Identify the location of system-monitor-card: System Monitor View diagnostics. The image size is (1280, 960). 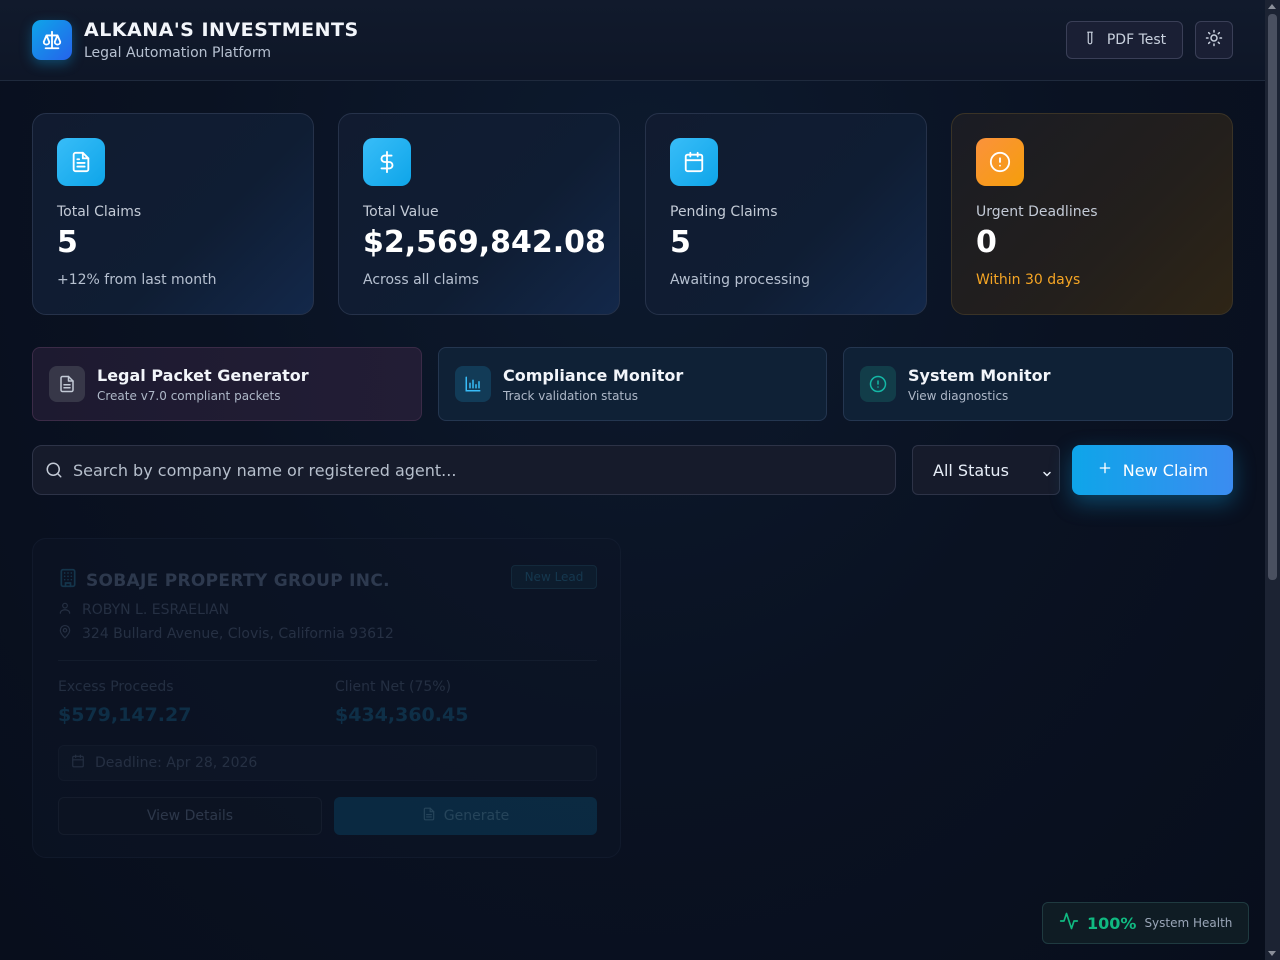
(1038, 384).